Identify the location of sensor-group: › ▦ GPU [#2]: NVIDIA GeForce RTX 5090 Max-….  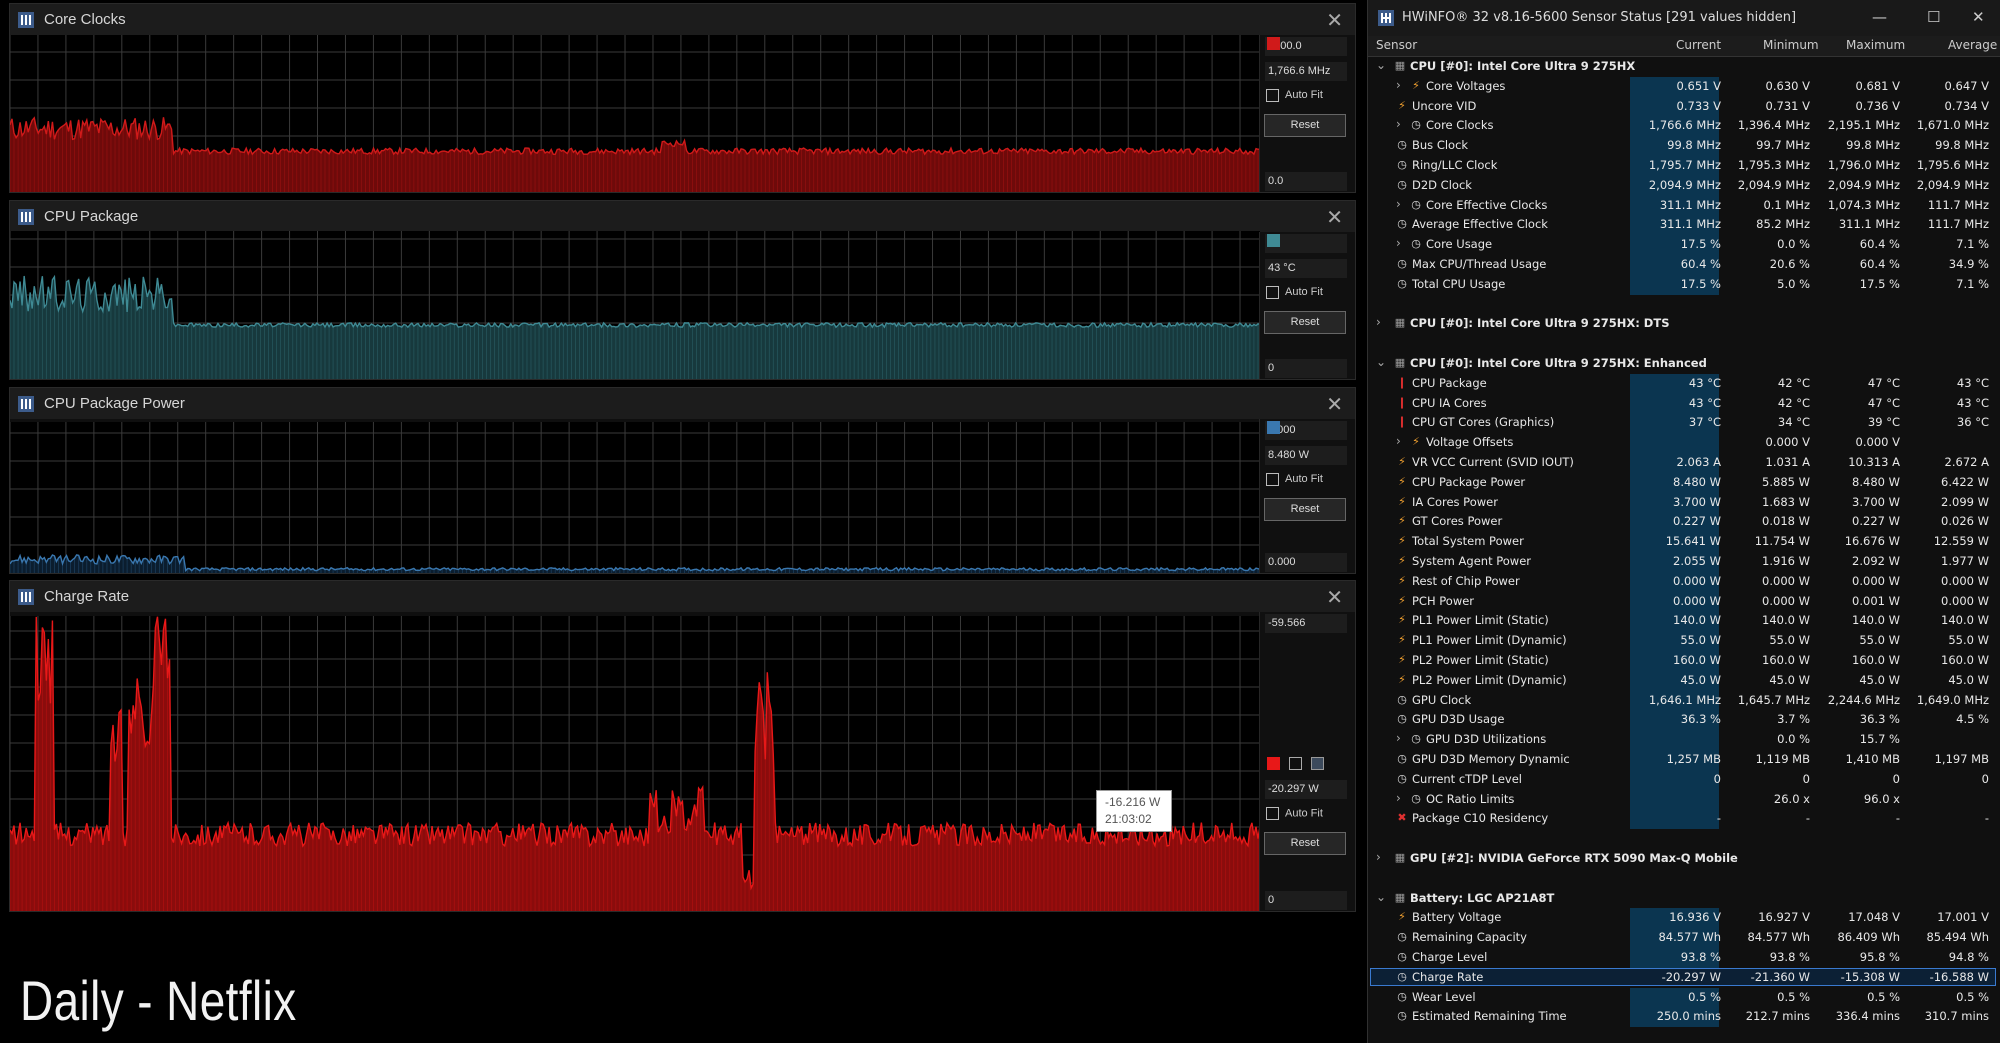
(1684, 859).